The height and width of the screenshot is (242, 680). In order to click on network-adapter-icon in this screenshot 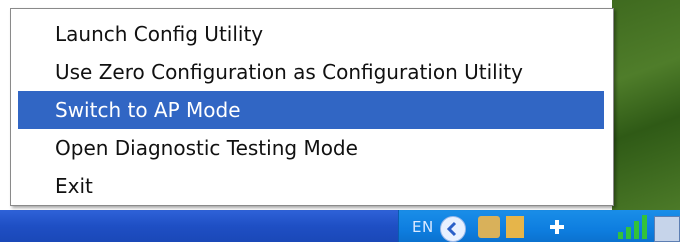, I will do `click(489, 227)`.